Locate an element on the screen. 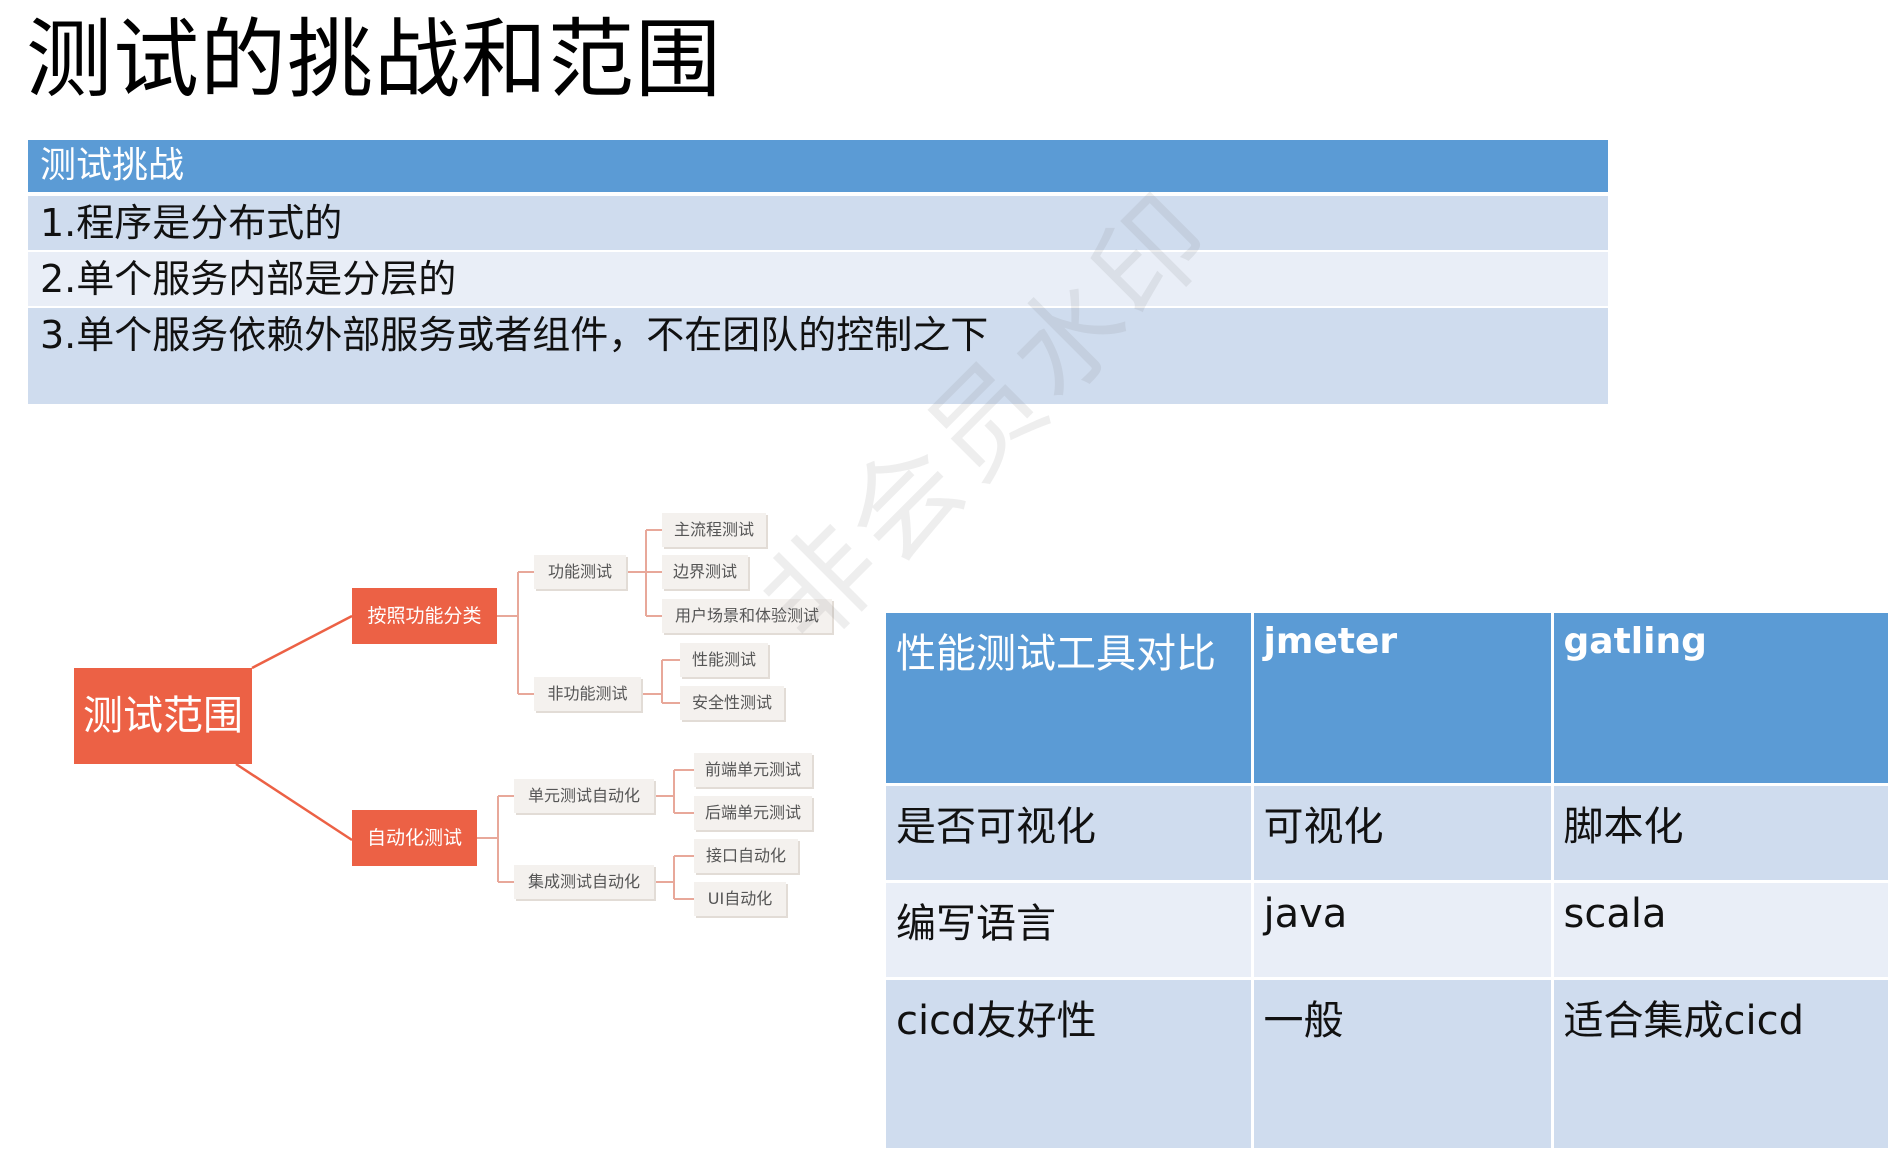 This screenshot has height=1171, width=1889. mindmap-node-integration-auto: 集成测试自动化 is located at coordinates (584, 882).